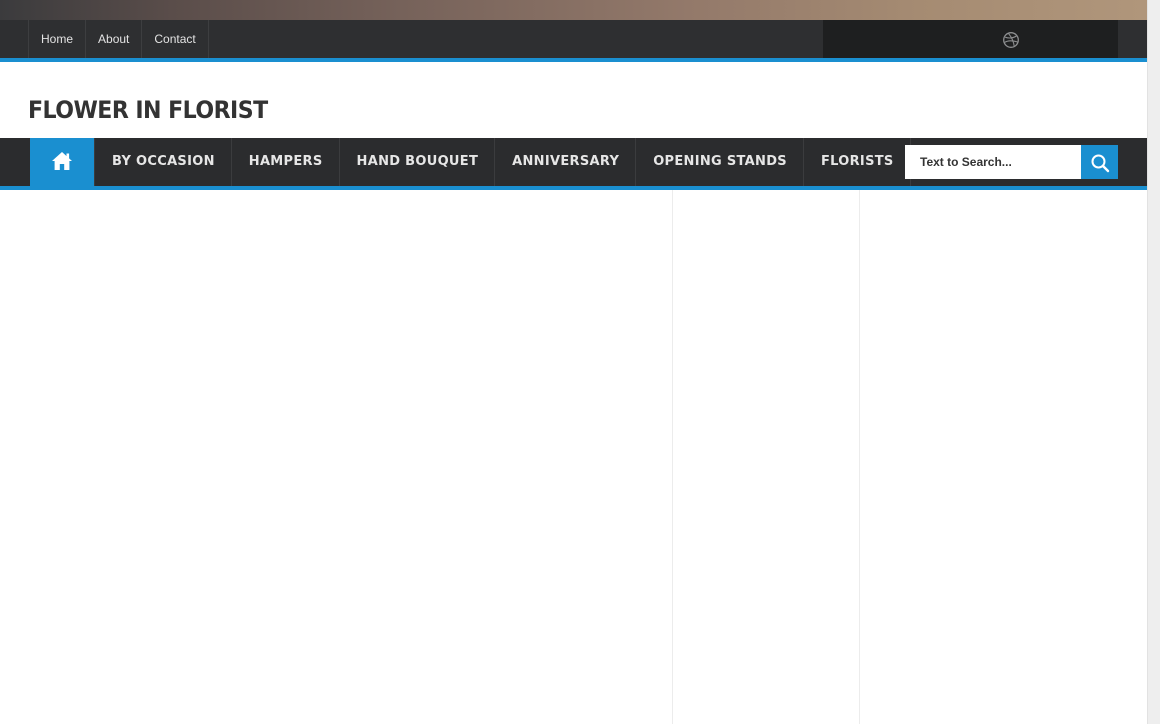  I want to click on nav-item-by-occasion: BY OCCASION, so click(162, 162).